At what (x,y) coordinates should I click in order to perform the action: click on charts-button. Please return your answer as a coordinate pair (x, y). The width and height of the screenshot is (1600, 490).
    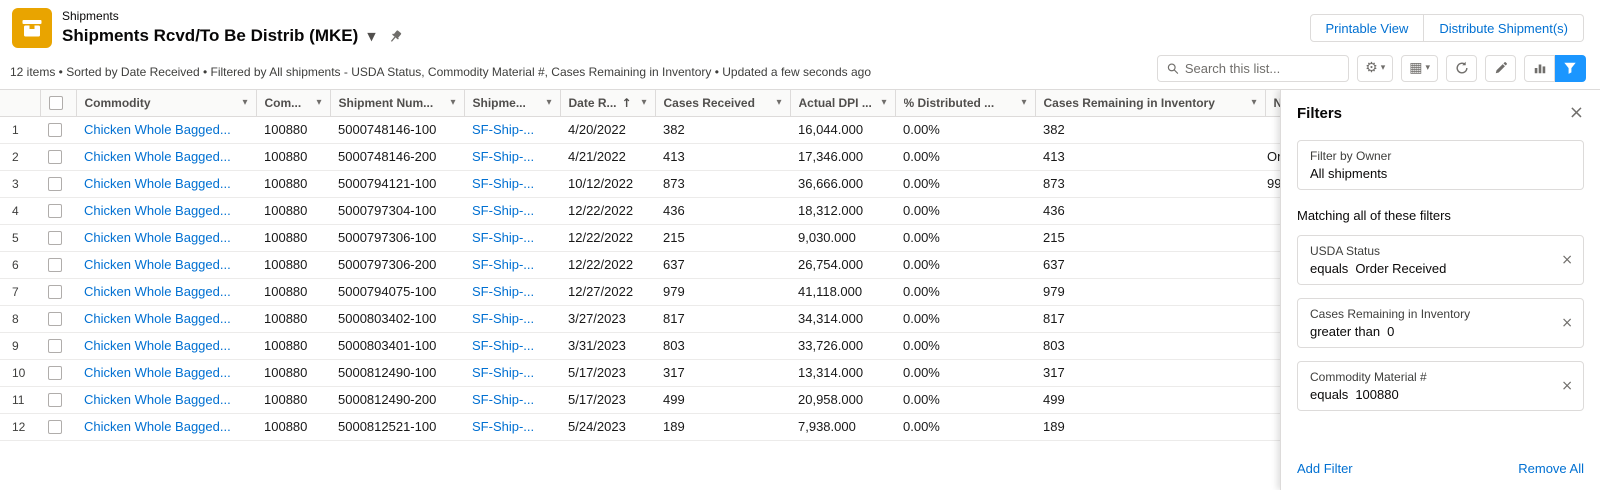
    Looking at the image, I should click on (1539, 68).